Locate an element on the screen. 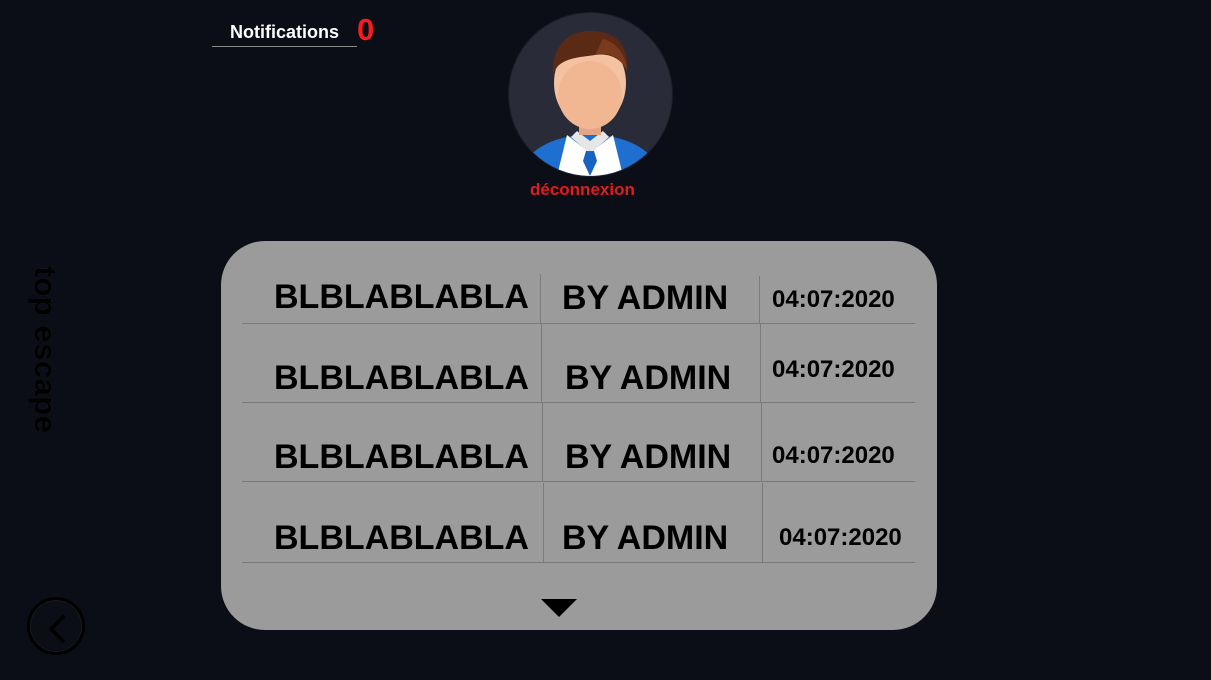 Image resolution: width=1211 pixels, height=680 pixels. avatar is located at coordinates (590, 94).